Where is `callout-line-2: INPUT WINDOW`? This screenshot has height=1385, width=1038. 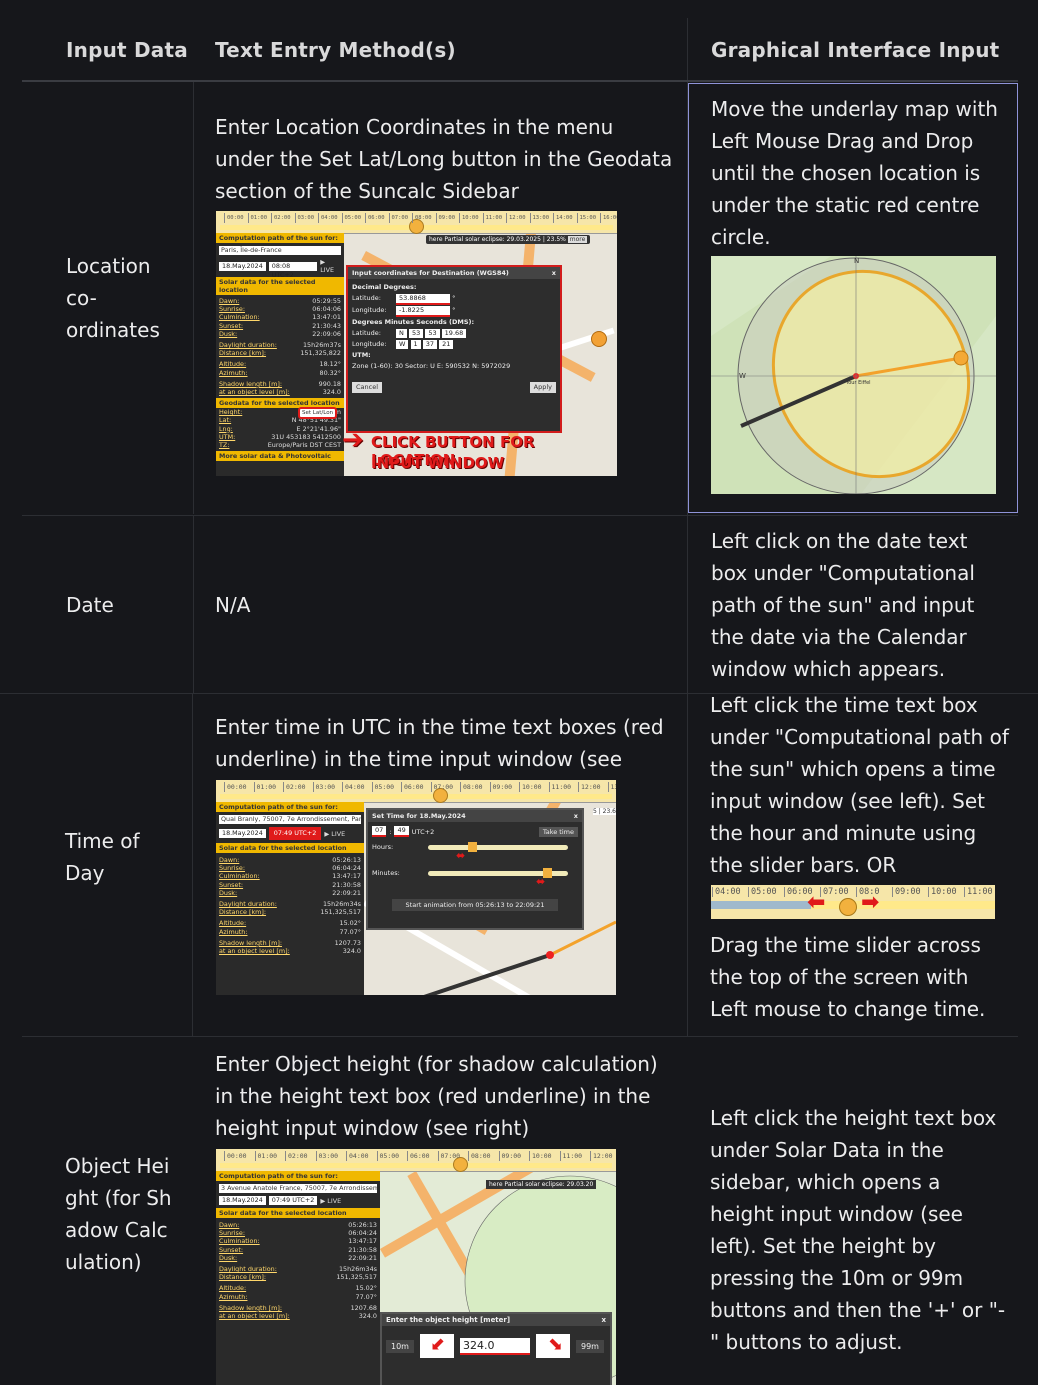 callout-line-2: INPUT WINDOW is located at coordinates (438, 463).